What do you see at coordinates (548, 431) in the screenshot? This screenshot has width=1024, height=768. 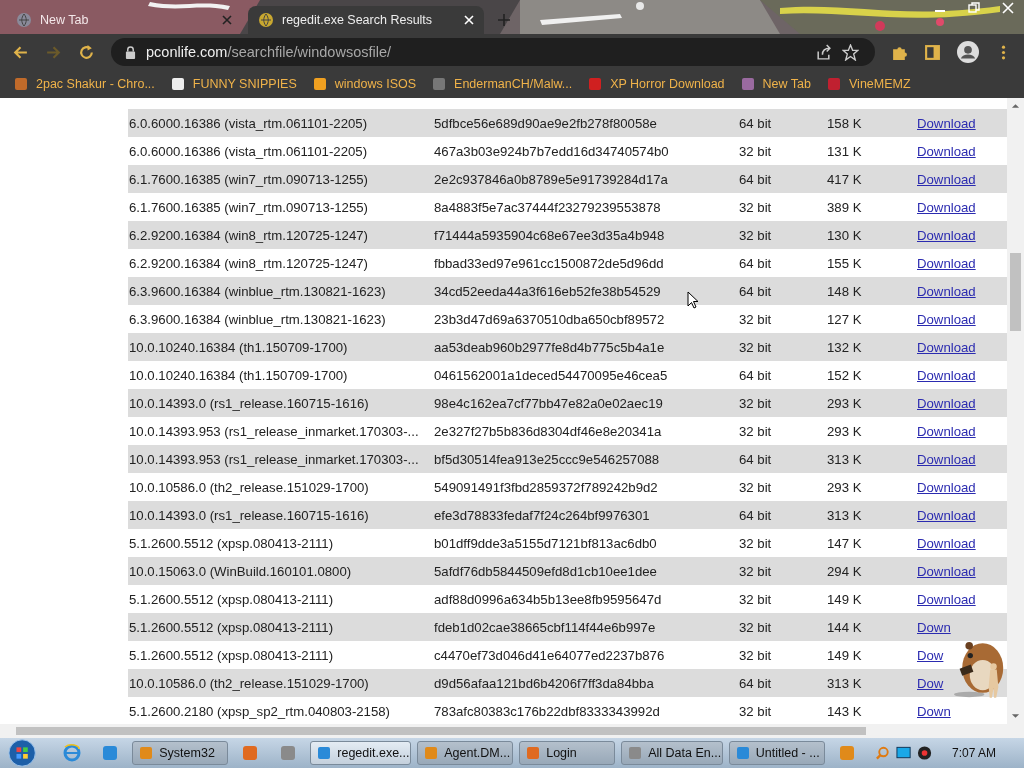 I see `table-cell: 2e327f27b5b836d8304df46e8e20341a` at bounding box center [548, 431].